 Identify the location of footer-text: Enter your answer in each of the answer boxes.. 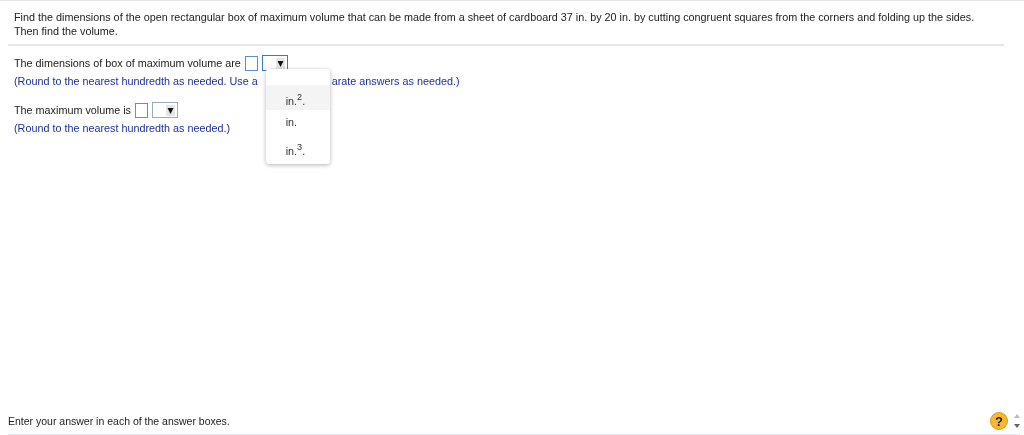
(119, 421).